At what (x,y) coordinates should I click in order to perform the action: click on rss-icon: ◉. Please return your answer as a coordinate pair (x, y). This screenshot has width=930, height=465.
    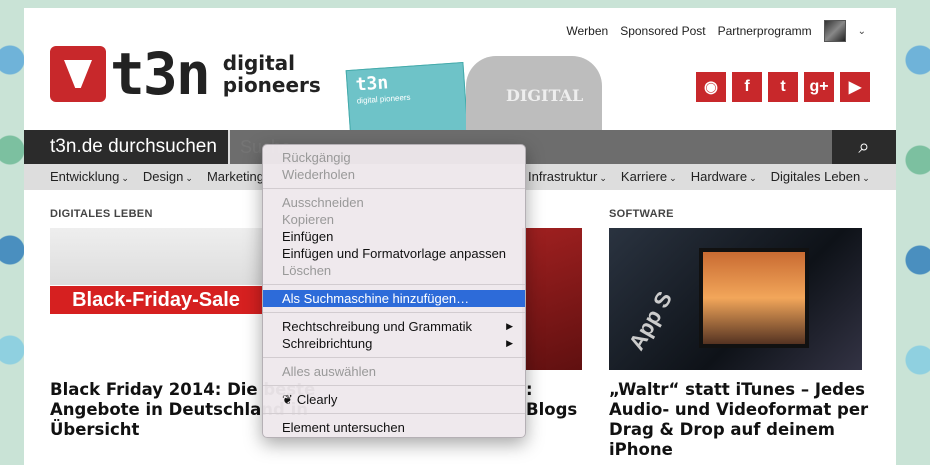
    Looking at the image, I should click on (711, 87).